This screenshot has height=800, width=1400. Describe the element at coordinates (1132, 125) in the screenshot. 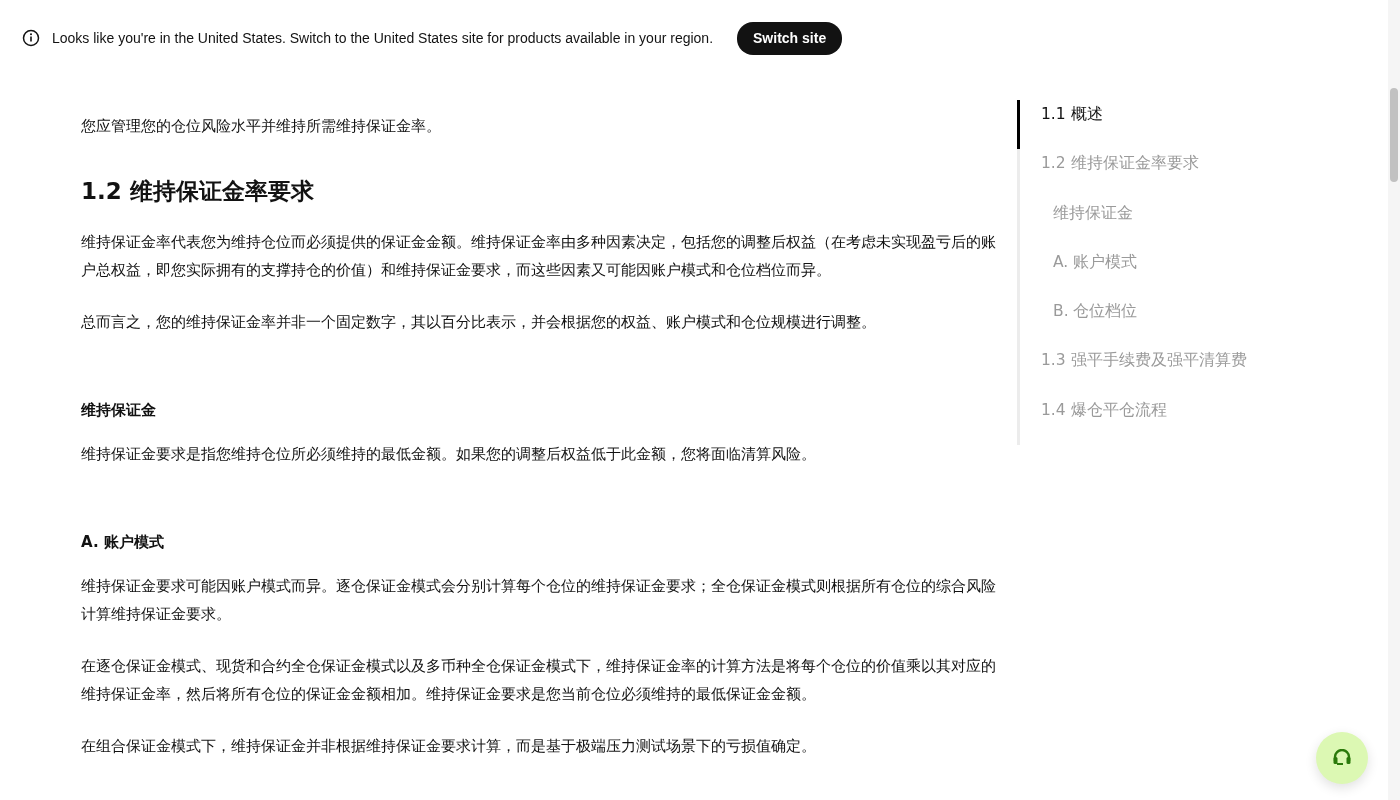

I see `toc-link: 1.1 概述` at that location.